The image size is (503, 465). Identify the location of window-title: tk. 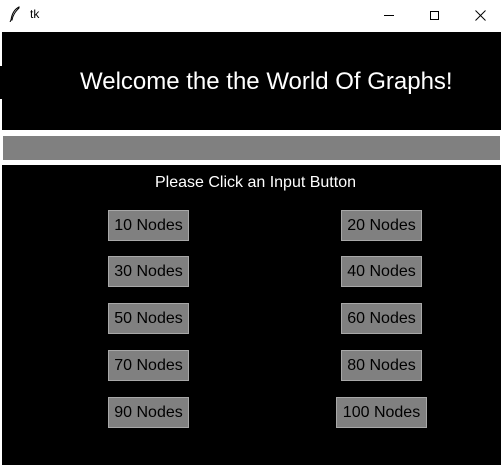
(35, 14).